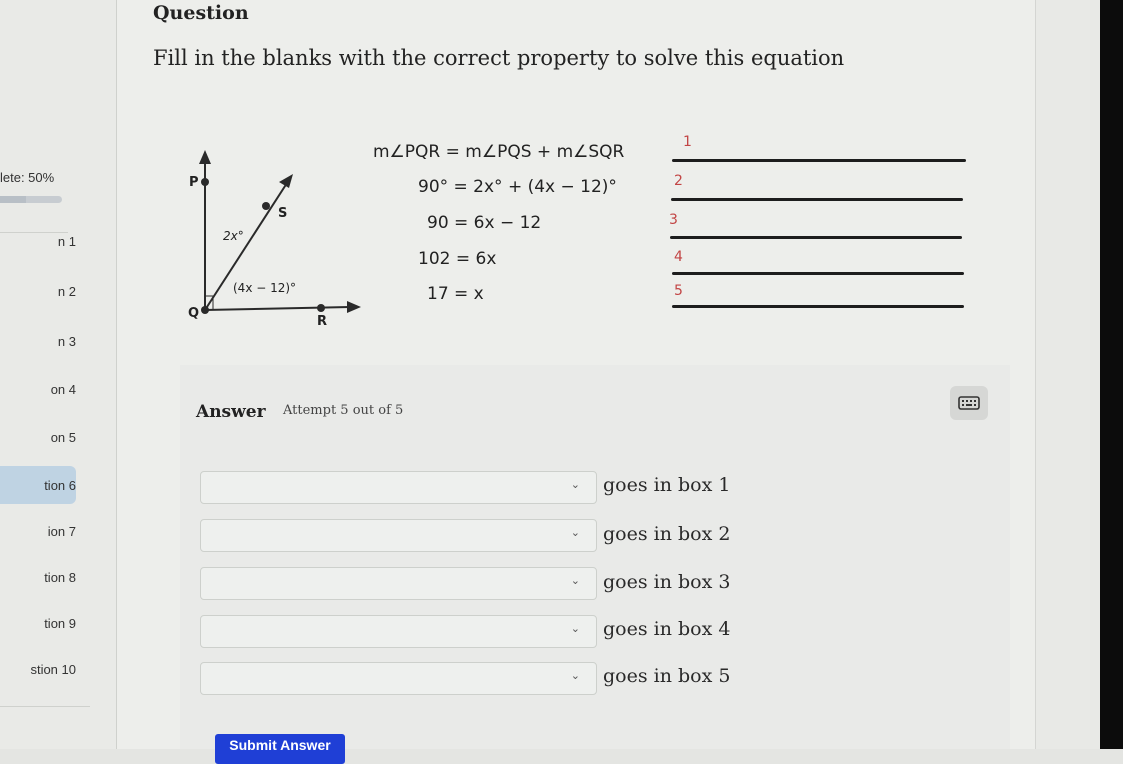 This screenshot has width=1123, height=764. What do you see at coordinates (38, 389) in the screenshot?
I see `nav-question-4: on 4` at bounding box center [38, 389].